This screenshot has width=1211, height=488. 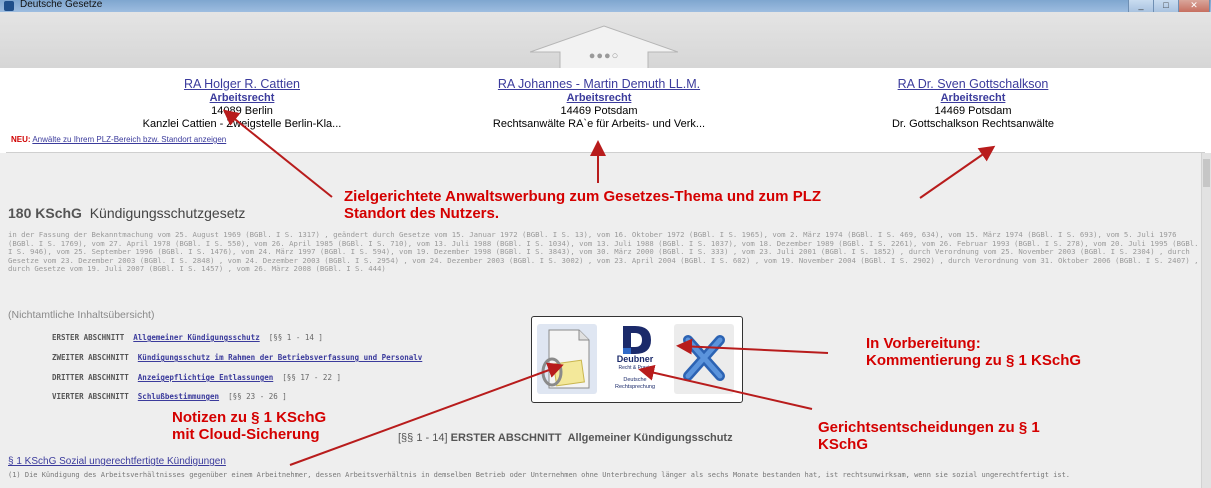 What do you see at coordinates (725, 387) in the screenshot?
I see `arrow-to-court-decisions` at bounding box center [725, 387].